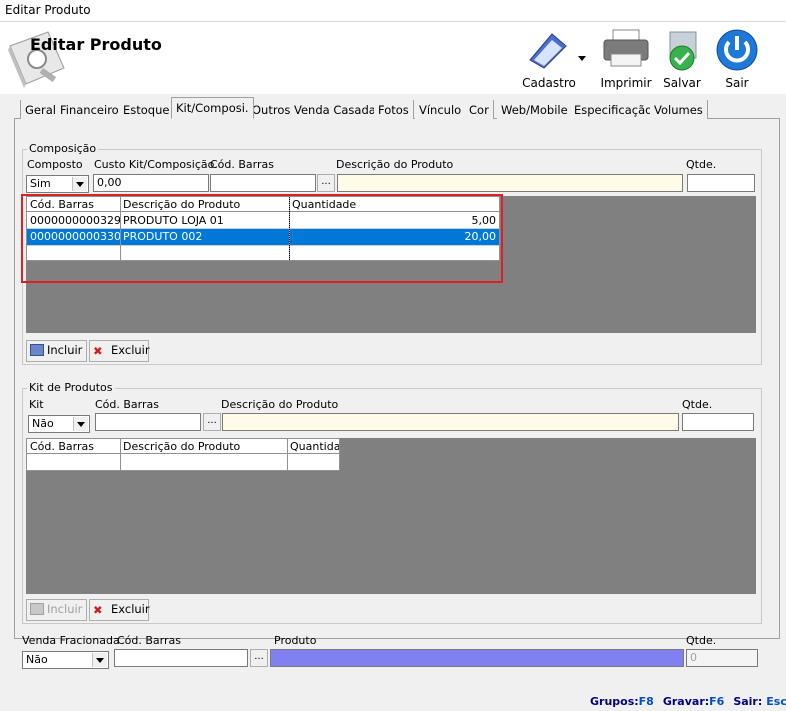  What do you see at coordinates (71, 640) in the screenshot?
I see `venda-fracionada-label: Venda Fracionada` at bounding box center [71, 640].